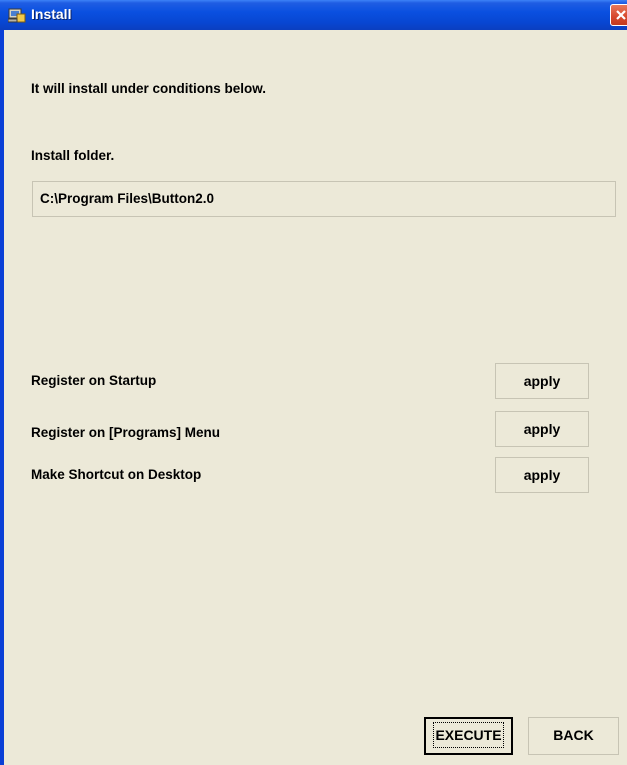 The width and height of the screenshot is (627, 765). What do you see at coordinates (621, 15) in the screenshot?
I see `close-icon` at bounding box center [621, 15].